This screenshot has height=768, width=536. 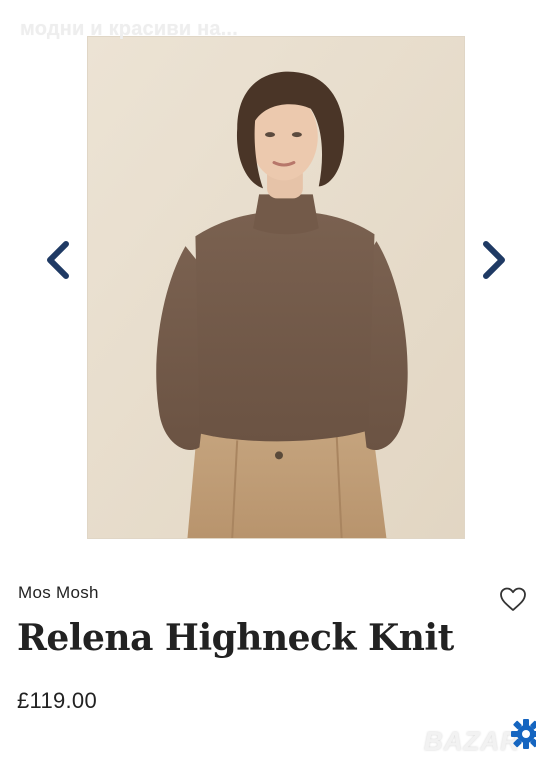 What do you see at coordinates (480, 737) in the screenshot?
I see `site-watermark: BAZAR` at bounding box center [480, 737].